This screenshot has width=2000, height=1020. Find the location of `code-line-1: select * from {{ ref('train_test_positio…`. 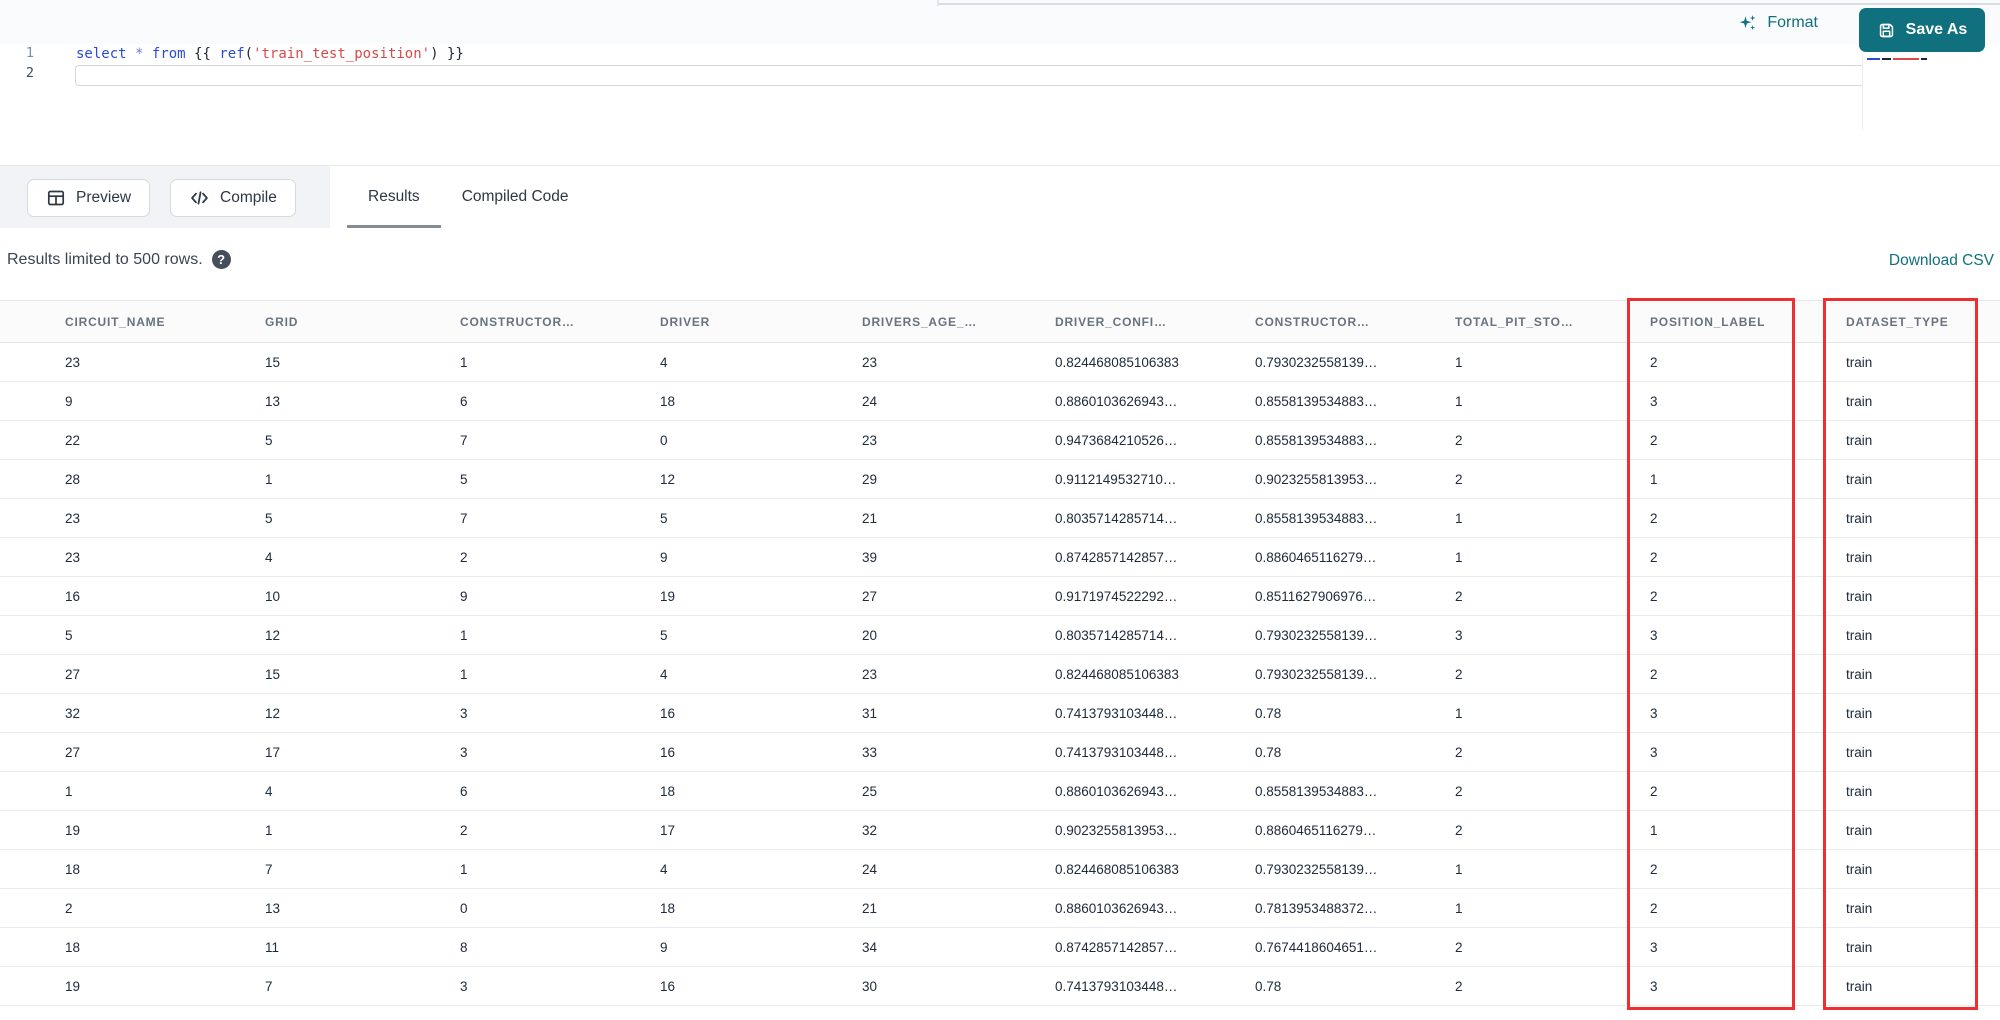

code-line-1: select * from {{ ref('train_test_positio… is located at coordinates (270, 54).